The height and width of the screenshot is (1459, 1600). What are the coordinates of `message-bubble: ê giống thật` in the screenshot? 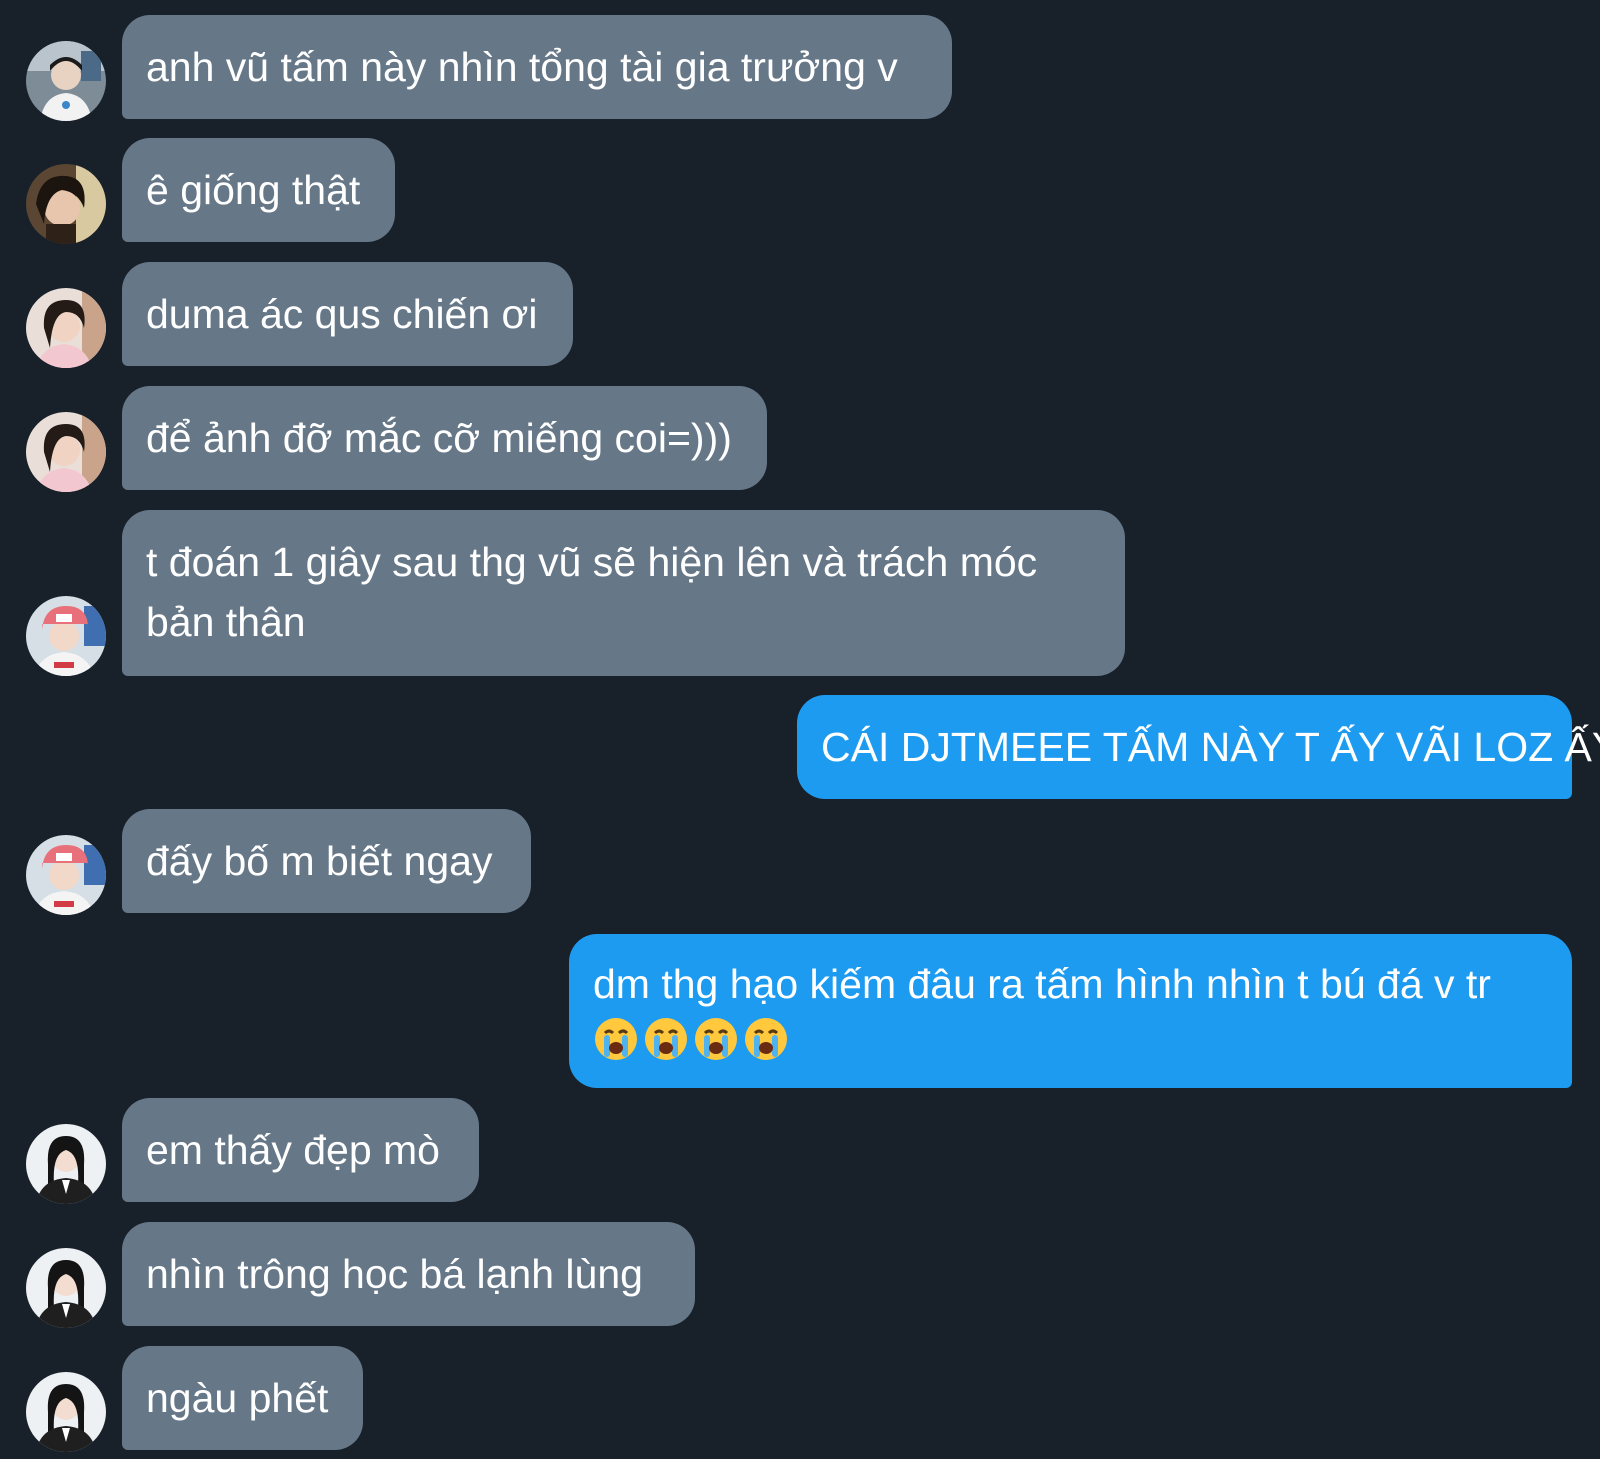 It's located at (258, 190).